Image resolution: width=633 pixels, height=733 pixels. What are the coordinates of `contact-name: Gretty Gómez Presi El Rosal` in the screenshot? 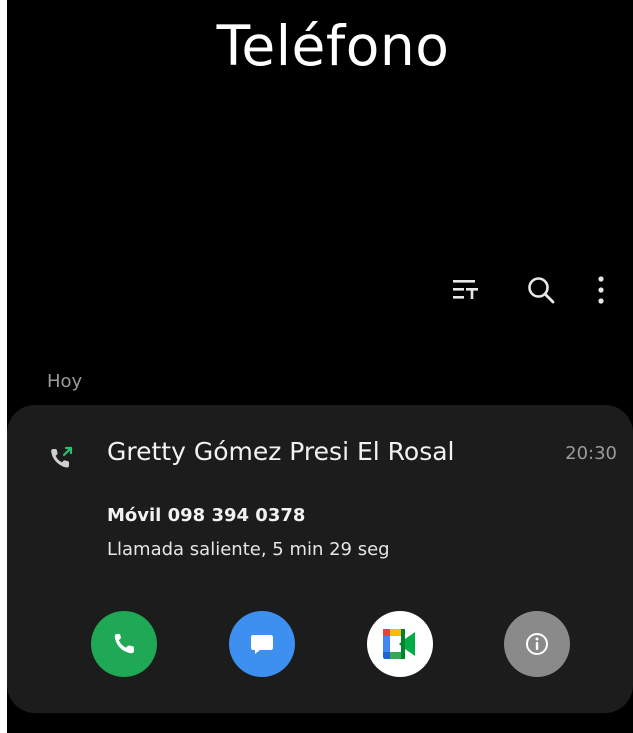 It's located at (281, 451).